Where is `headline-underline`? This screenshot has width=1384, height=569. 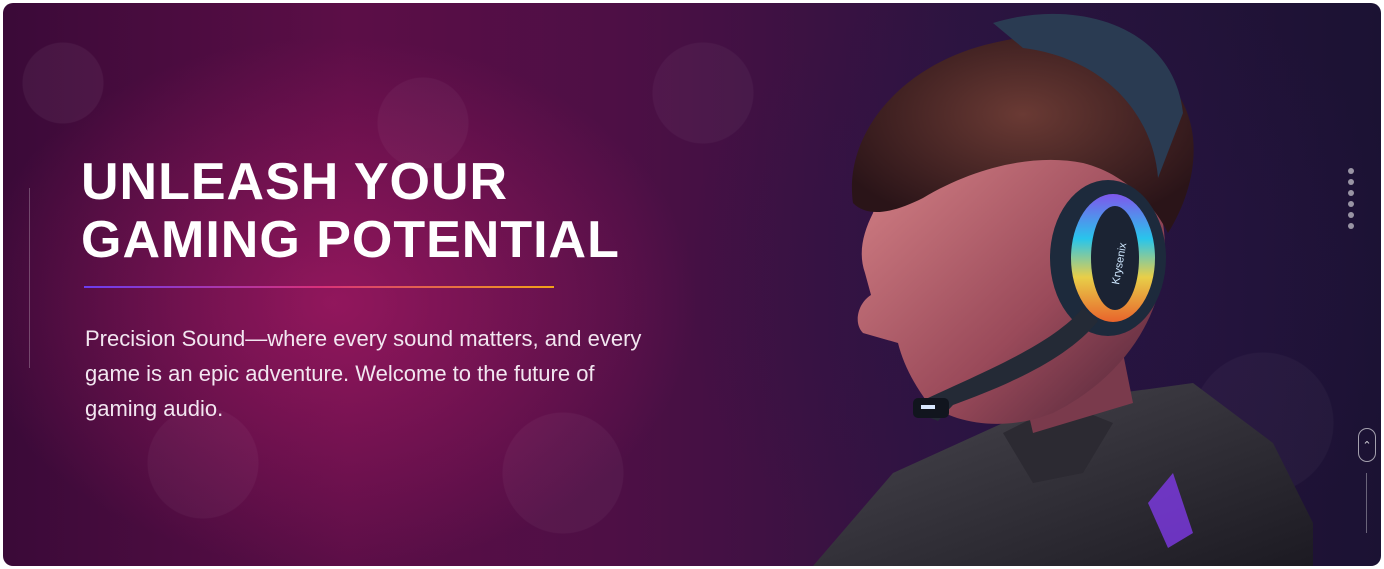
headline-underline is located at coordinates (319, 287).